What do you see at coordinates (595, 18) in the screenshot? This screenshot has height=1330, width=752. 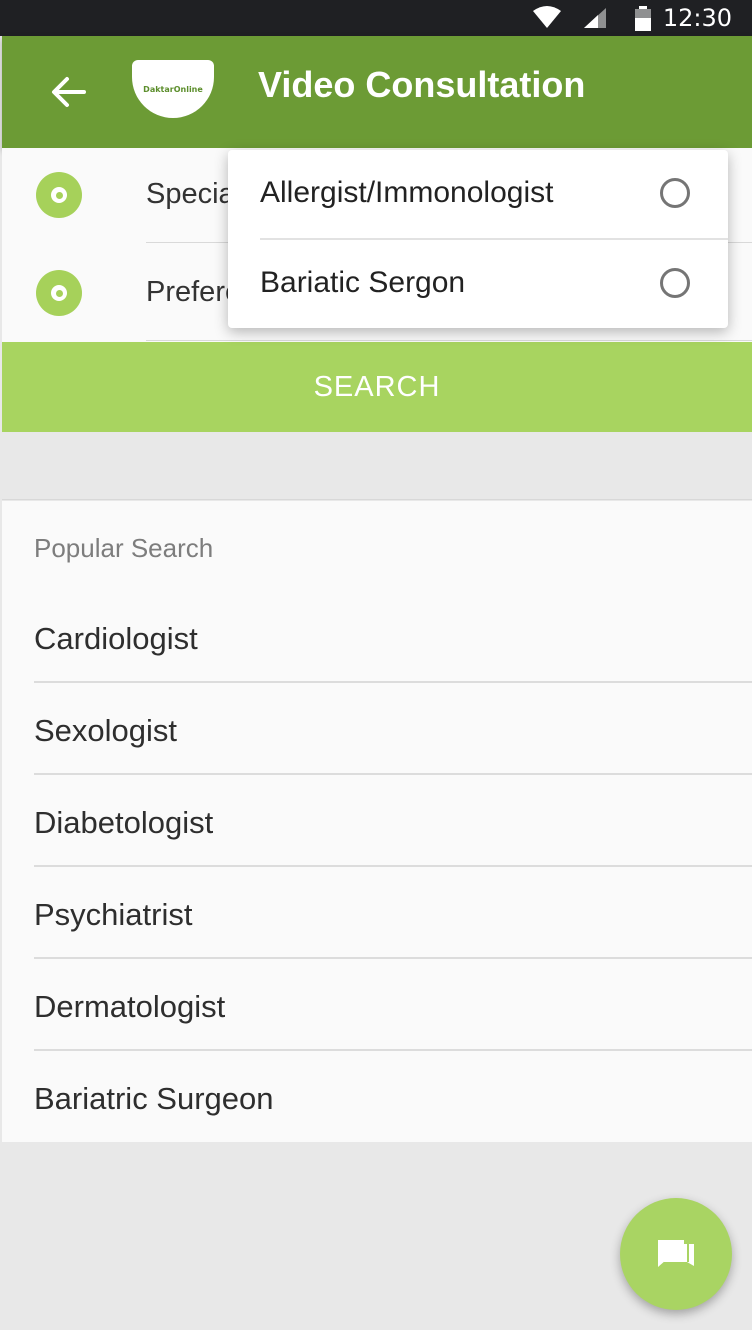 I see `cell-signal-icon` at bounding box center [595, 18].